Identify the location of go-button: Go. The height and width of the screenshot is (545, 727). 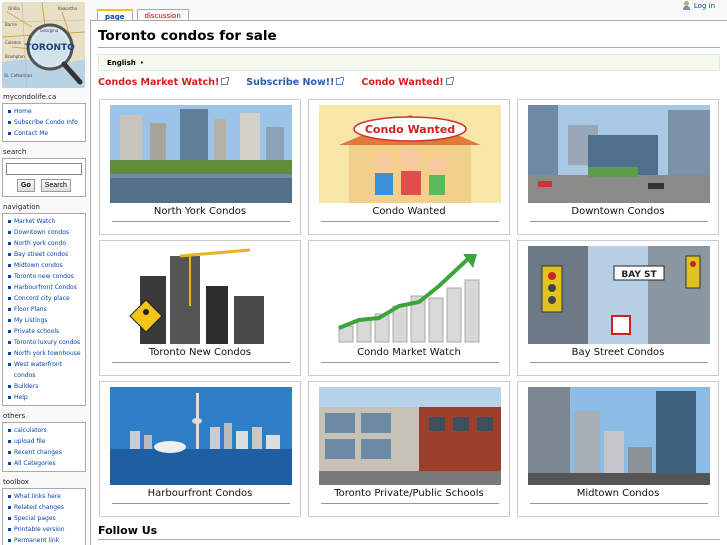
(26, 185).